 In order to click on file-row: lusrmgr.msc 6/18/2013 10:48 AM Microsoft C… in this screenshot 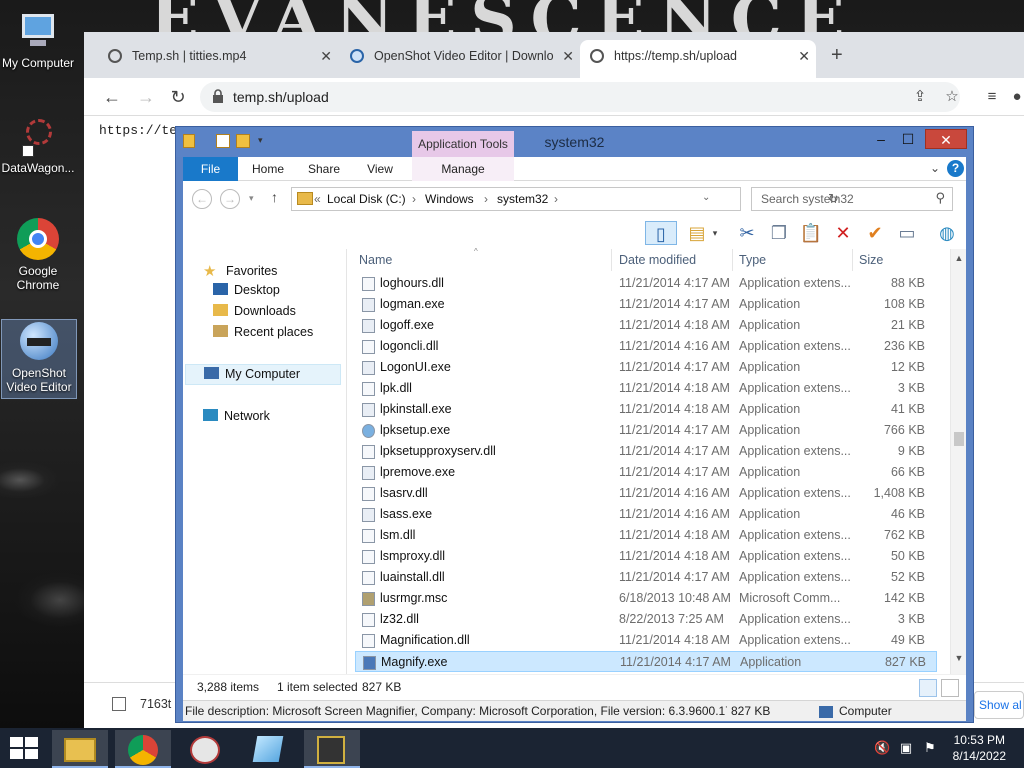, I will do `click(646, 598)`.